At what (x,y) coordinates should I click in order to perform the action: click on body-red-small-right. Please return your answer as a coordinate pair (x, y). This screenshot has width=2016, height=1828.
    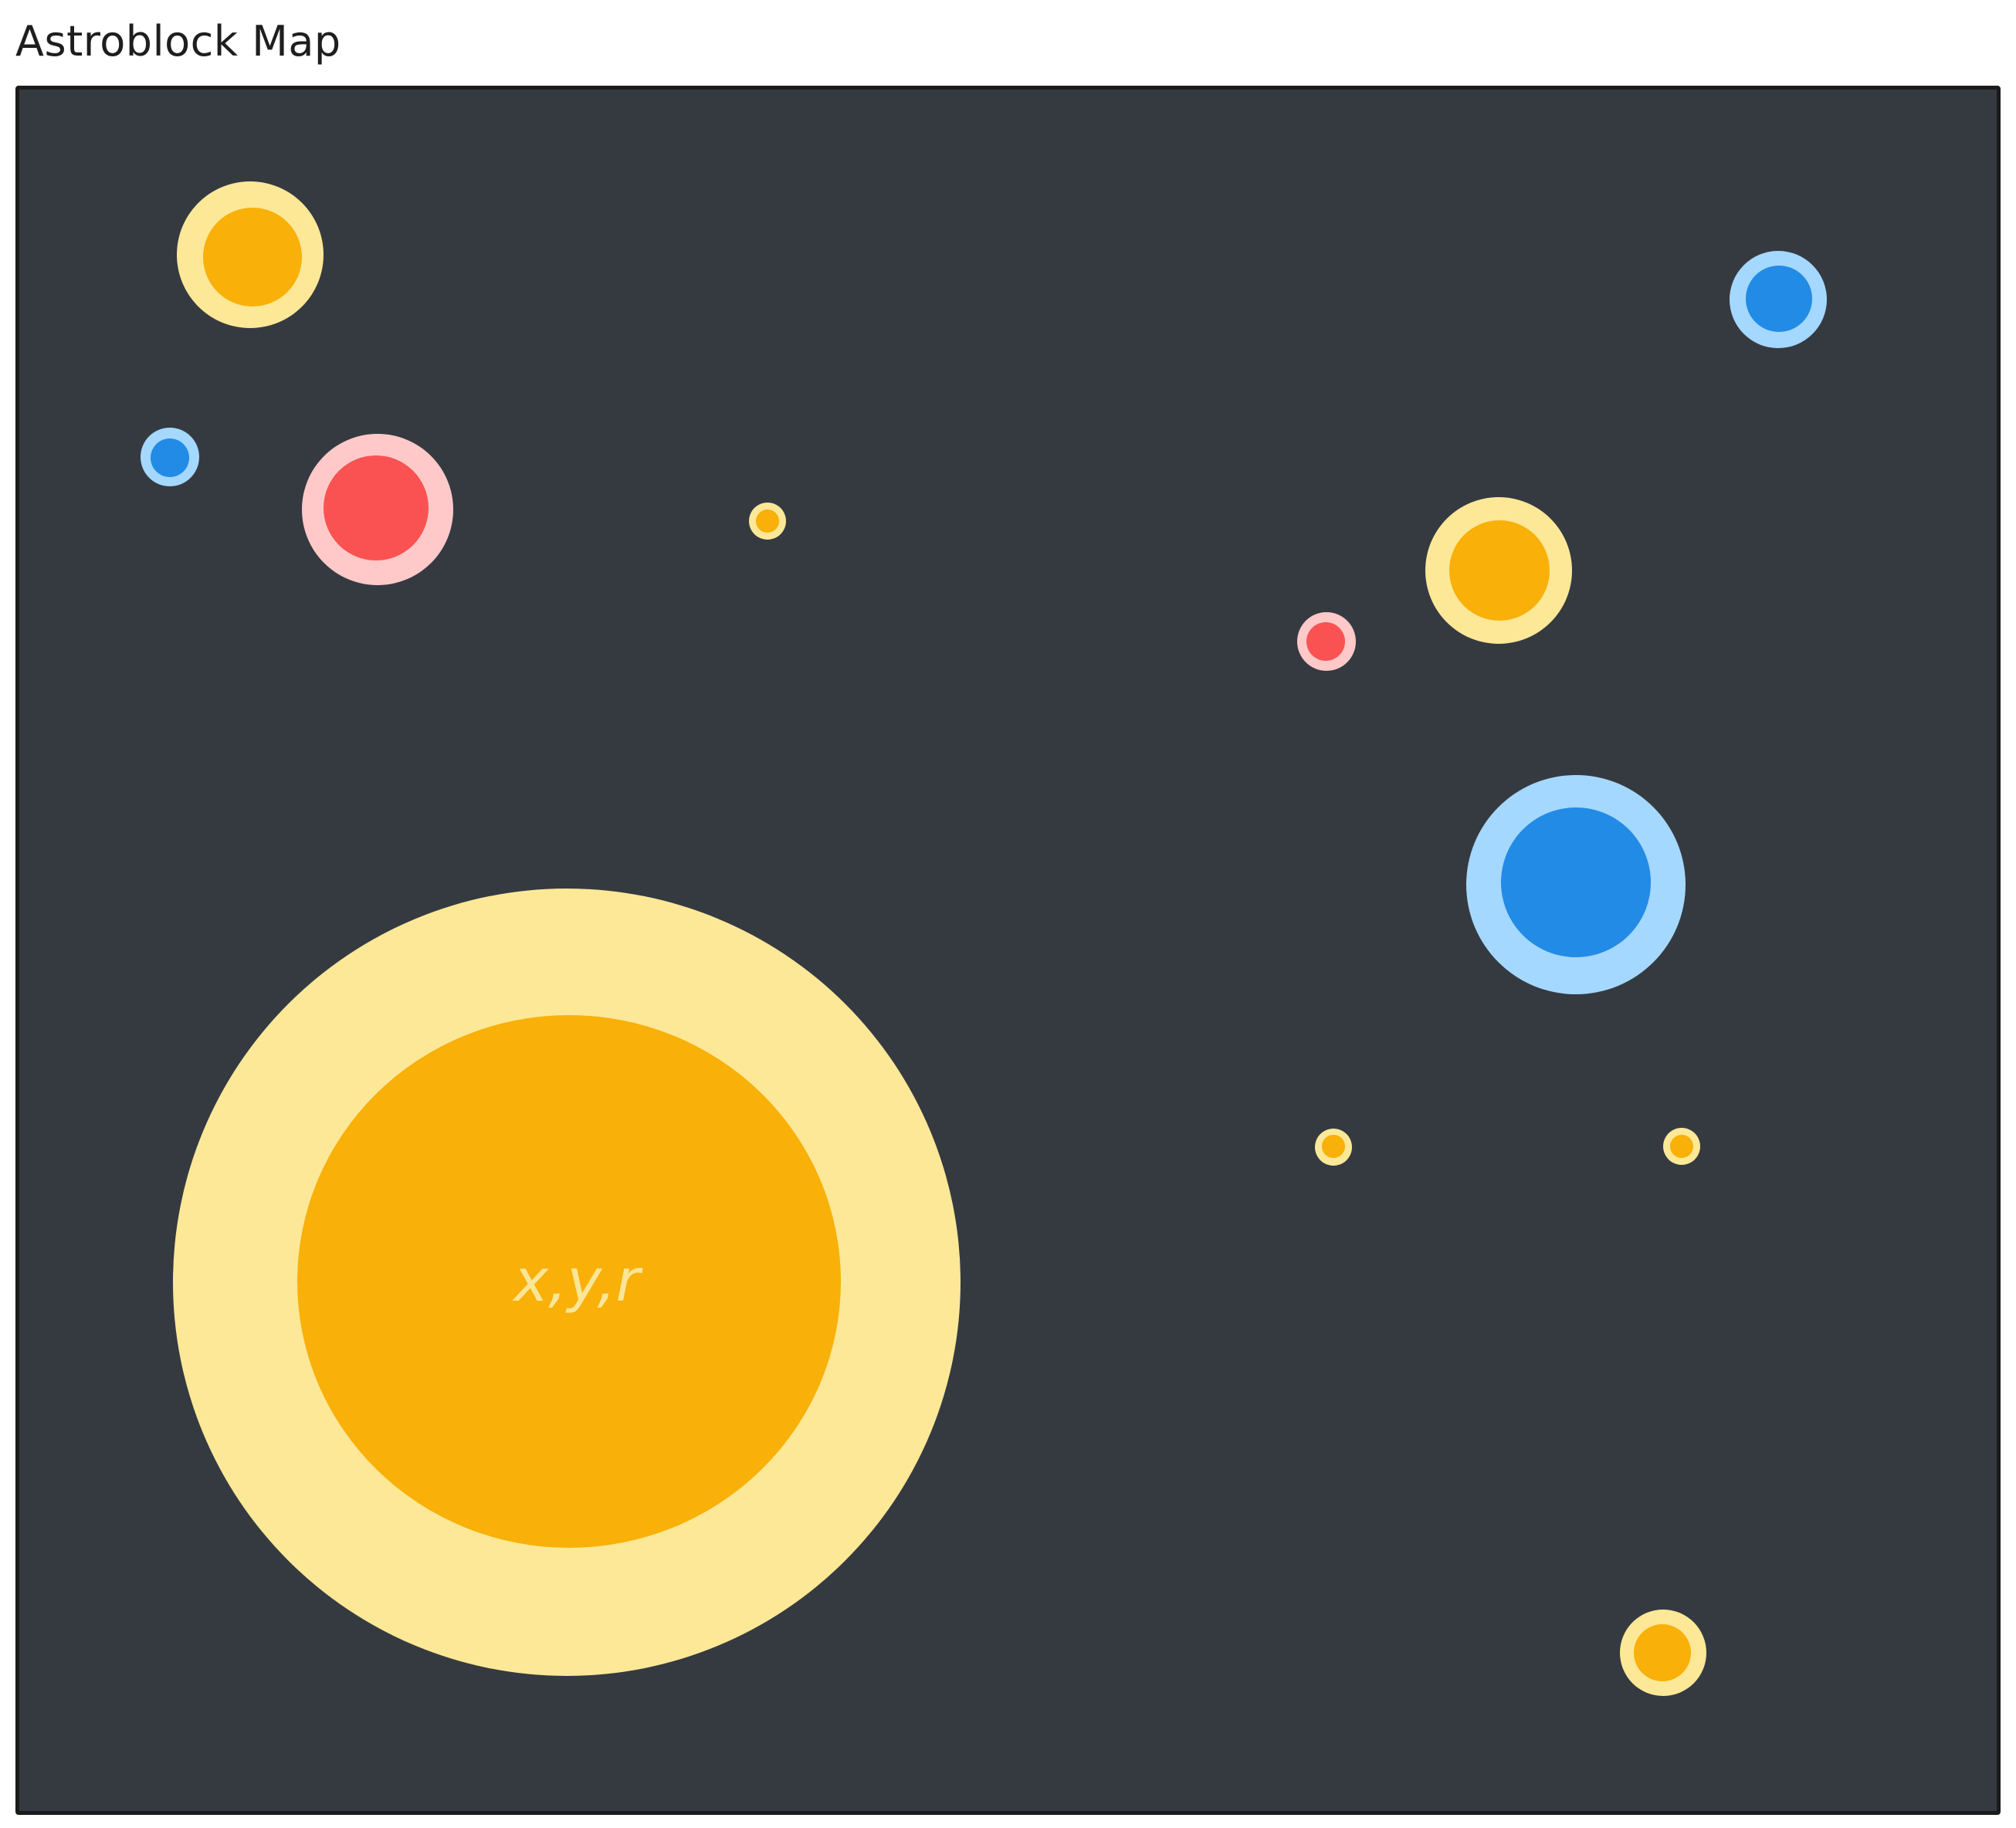
    Looking at the image, I should click on (1326, 641).